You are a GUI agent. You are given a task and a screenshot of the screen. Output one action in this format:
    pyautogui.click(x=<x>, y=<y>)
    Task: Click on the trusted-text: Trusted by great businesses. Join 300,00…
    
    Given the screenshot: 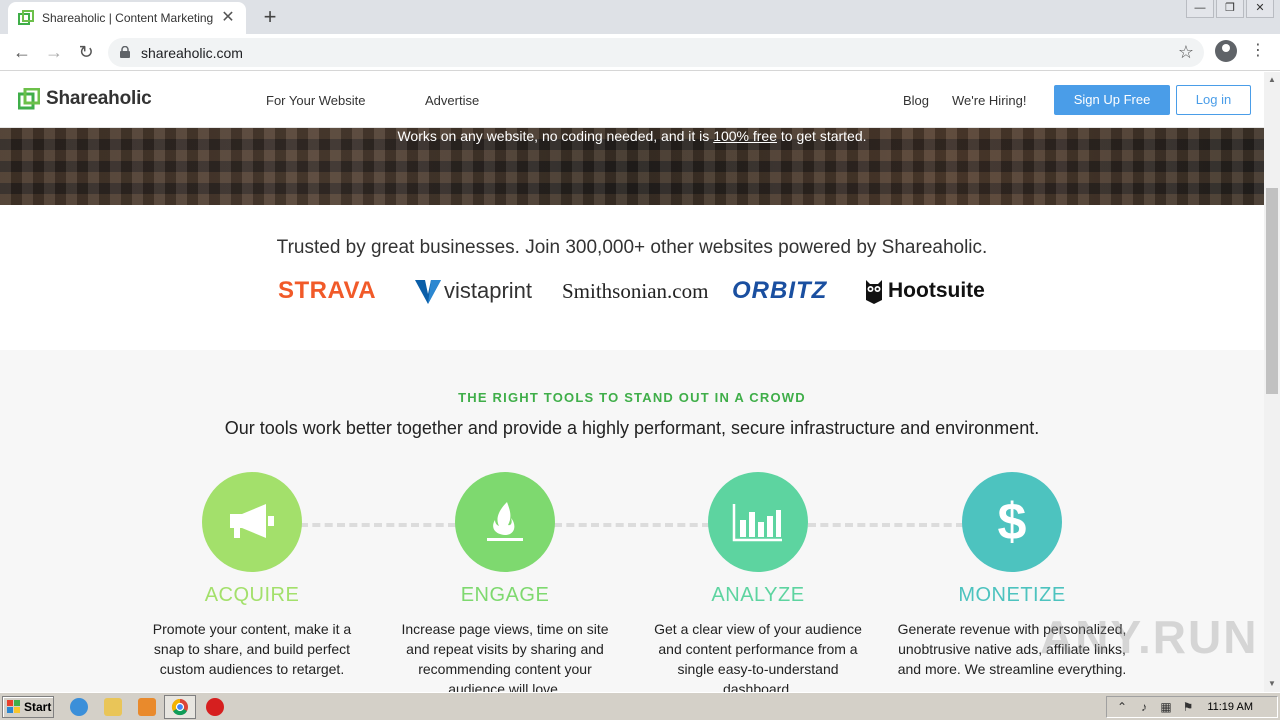 What is the action you would take?
    pyautogui.click(x=632, y=247)
    